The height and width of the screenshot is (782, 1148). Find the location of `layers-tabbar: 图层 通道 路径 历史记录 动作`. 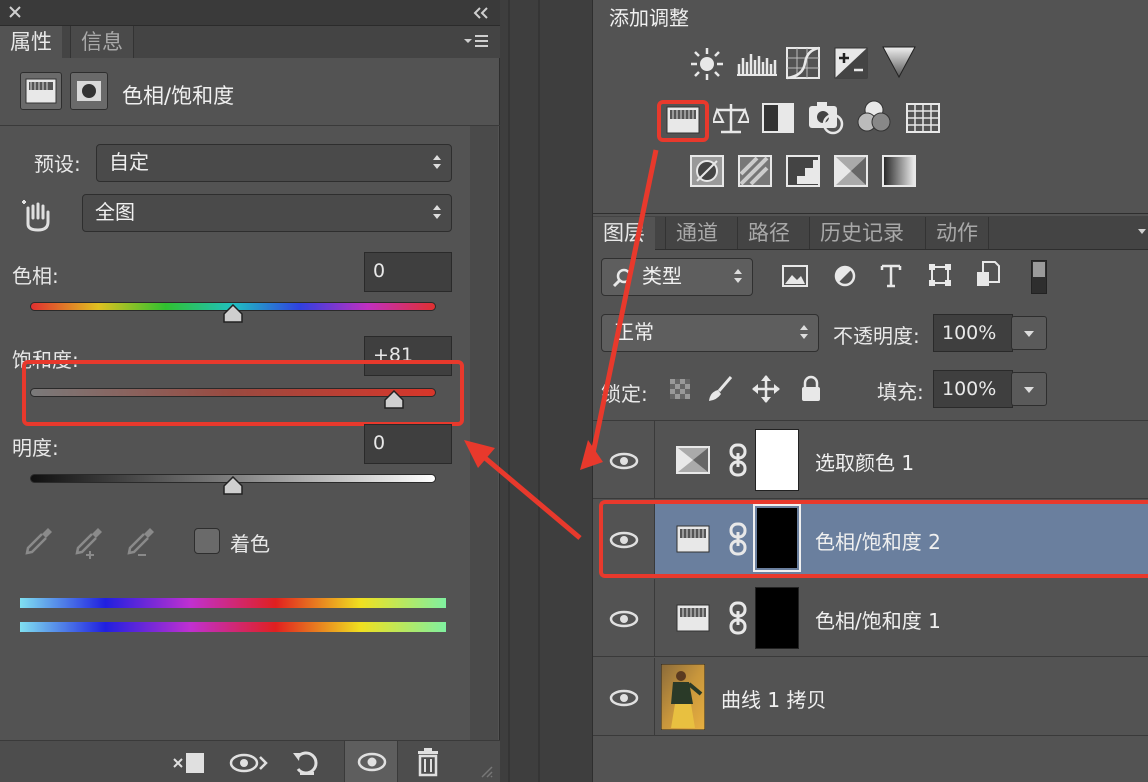

layers-tabbar: 图层 通道 路径 历史记录 动作 is located at coordinates (870, 233).